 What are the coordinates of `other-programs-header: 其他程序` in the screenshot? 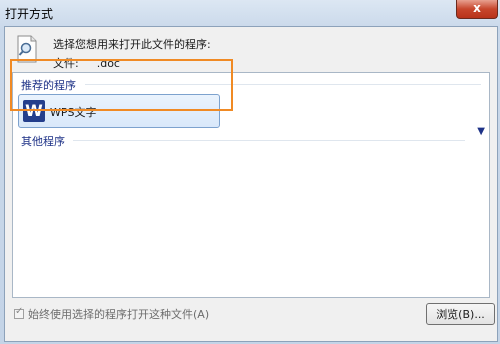 It's located at (43, 141).